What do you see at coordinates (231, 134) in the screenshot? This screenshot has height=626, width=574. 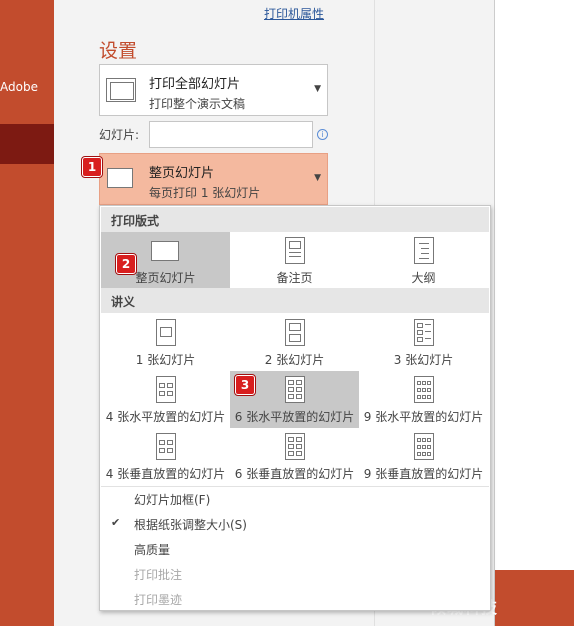 I see `slides-input` at bounding box center [231, 134].